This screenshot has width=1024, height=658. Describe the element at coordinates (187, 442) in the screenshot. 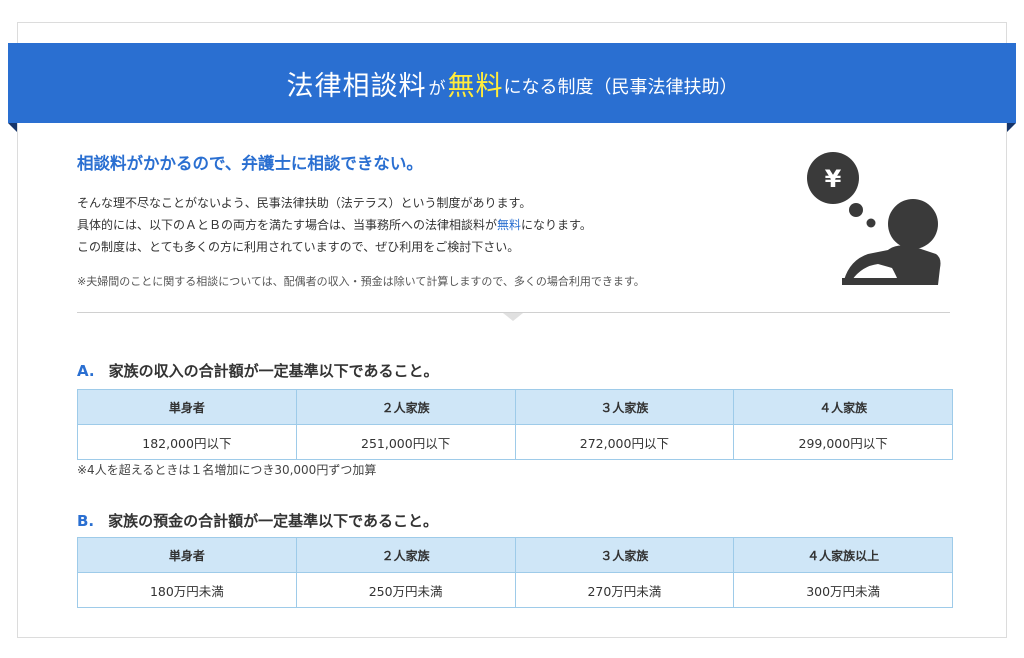

I see `table-cell: 182,000円以下` at that location.